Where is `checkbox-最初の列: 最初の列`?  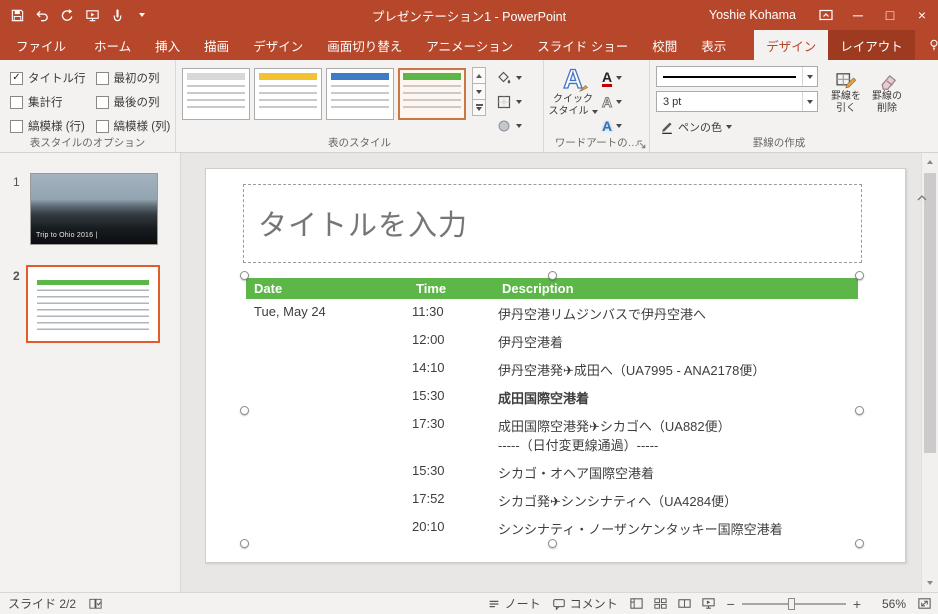 checkbox-最初の列: 最初の列 is located at coordinates (133, 78).